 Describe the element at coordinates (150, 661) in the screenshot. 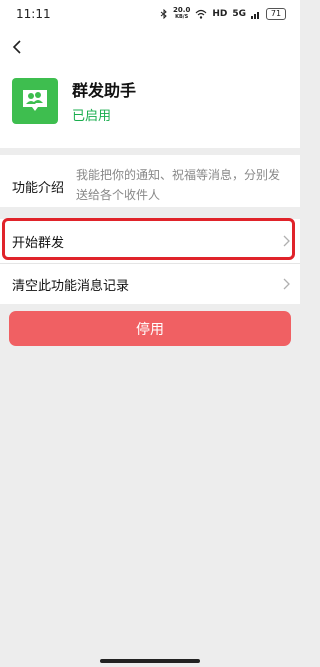

I see `home-indicator` at that location.